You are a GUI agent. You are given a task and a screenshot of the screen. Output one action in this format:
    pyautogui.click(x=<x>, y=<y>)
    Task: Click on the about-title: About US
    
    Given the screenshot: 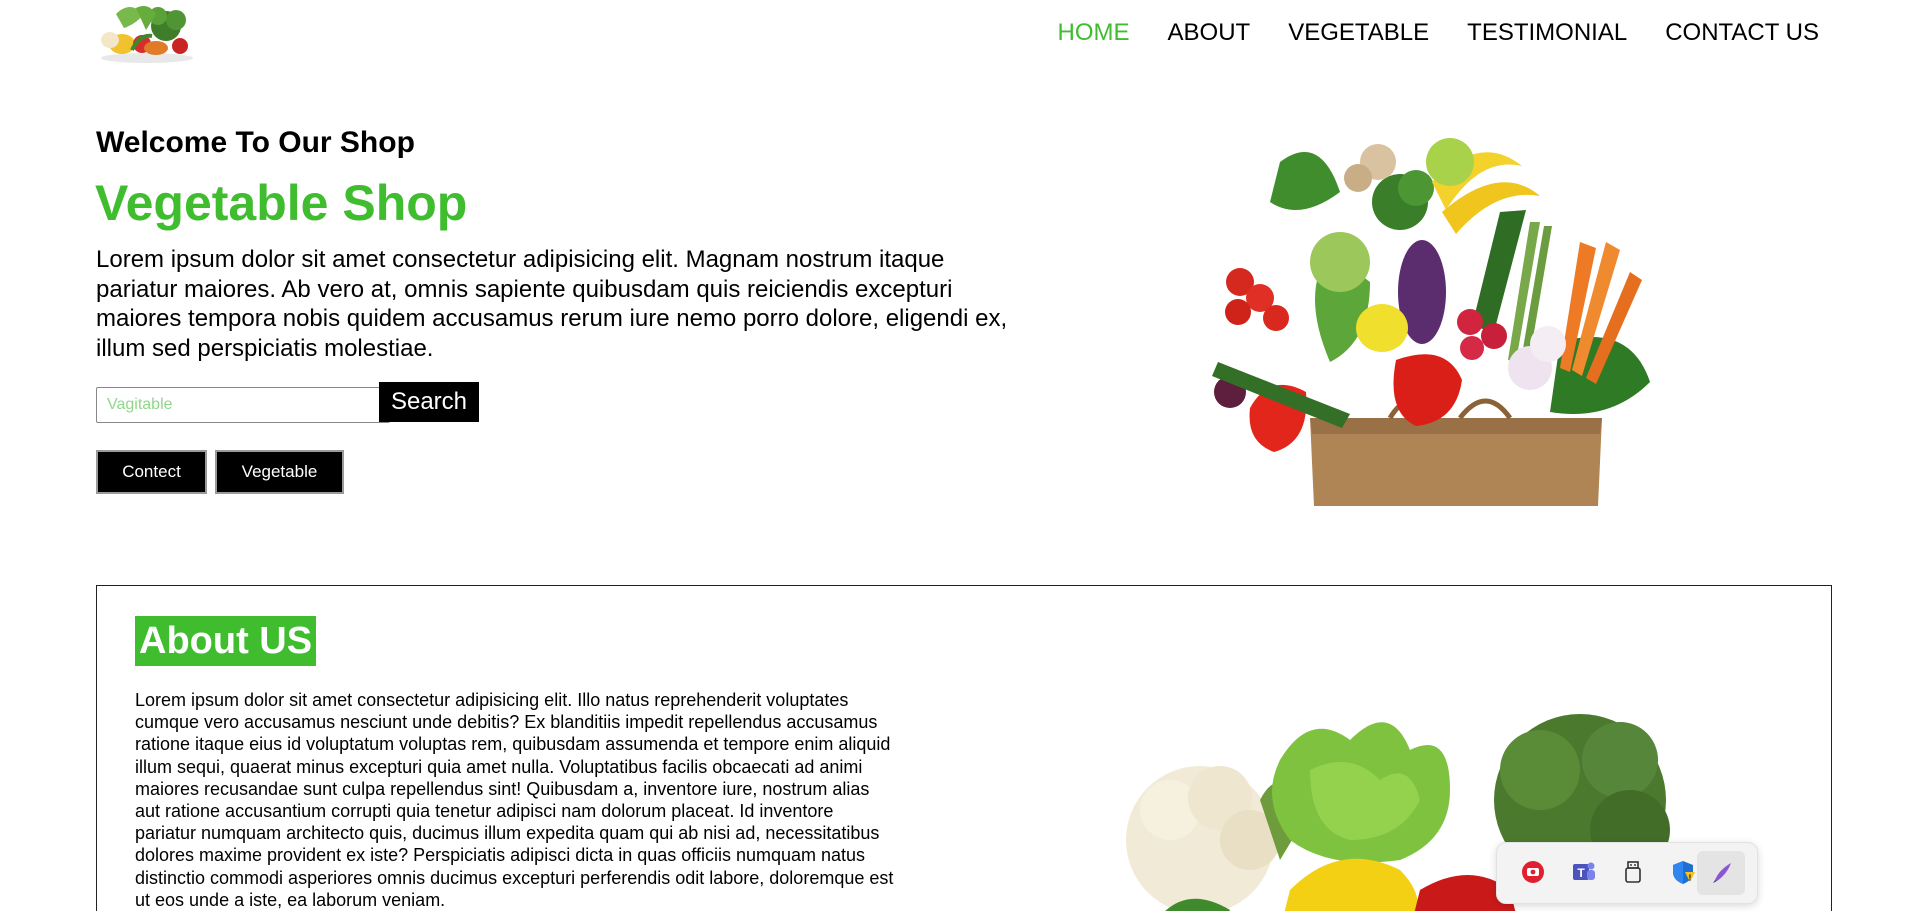 What is the action you would take?
    pyautogui.click(x=226, y=641)
    